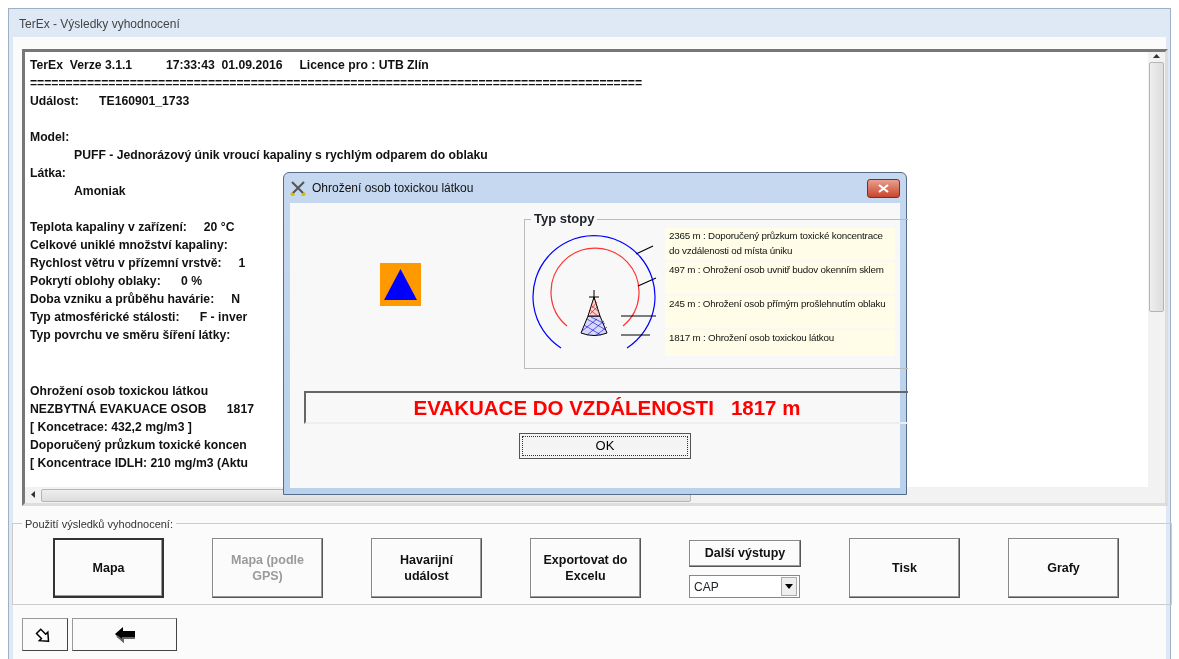 This screenshot has width=1179, height=659. What do you see at coordinates (116, 281) in the screenshot?
I see `report-line: Pokrytí oblohy oblaky: 0 %` at bounding box center [116, 281].